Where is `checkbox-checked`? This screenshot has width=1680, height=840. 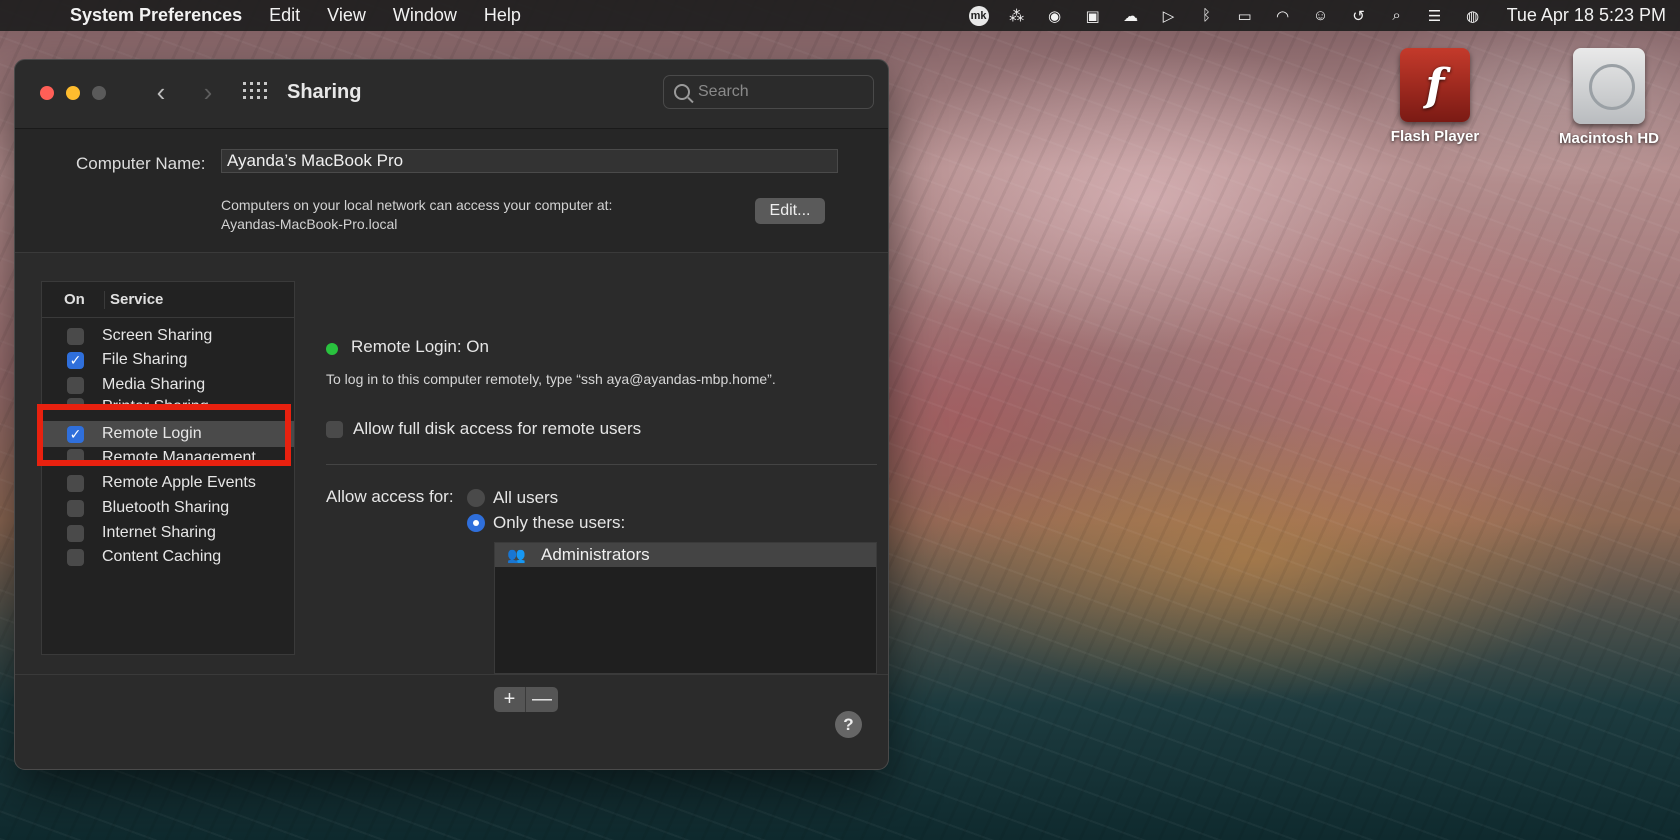
checkbox-checked is located at coordinates (75, 360).